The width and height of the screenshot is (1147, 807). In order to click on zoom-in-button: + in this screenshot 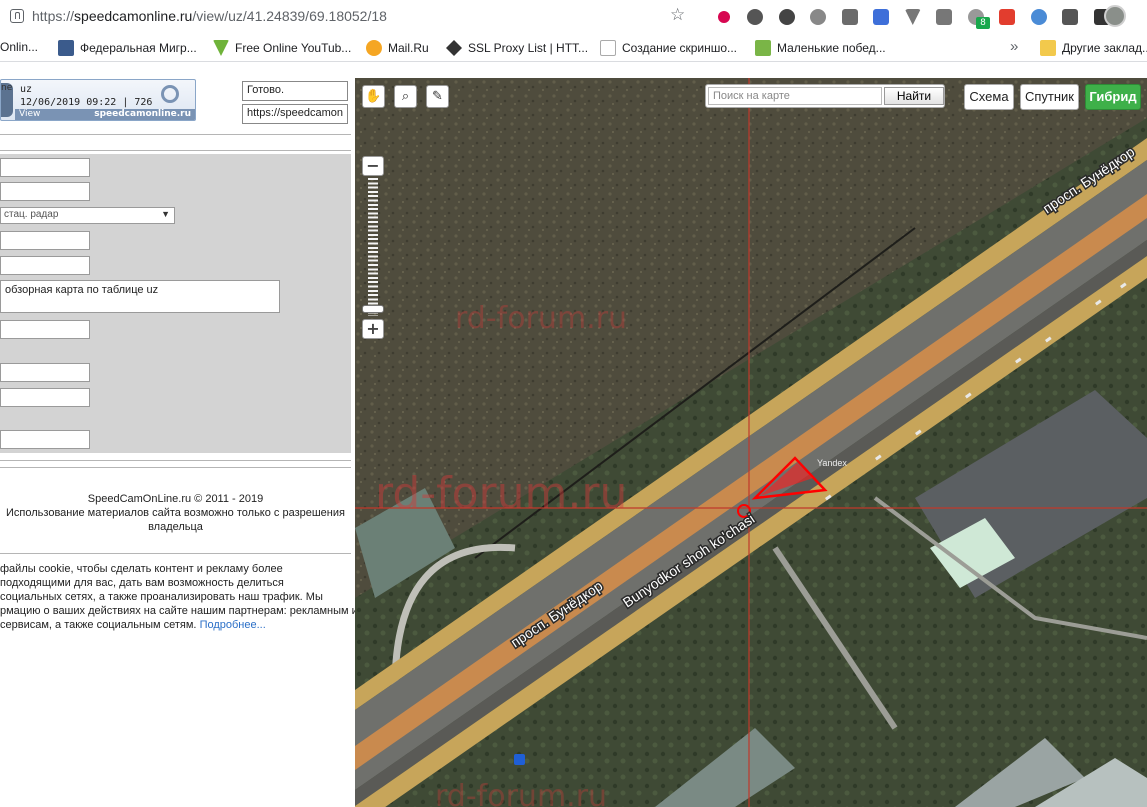, I will do `click(373, 329)`.